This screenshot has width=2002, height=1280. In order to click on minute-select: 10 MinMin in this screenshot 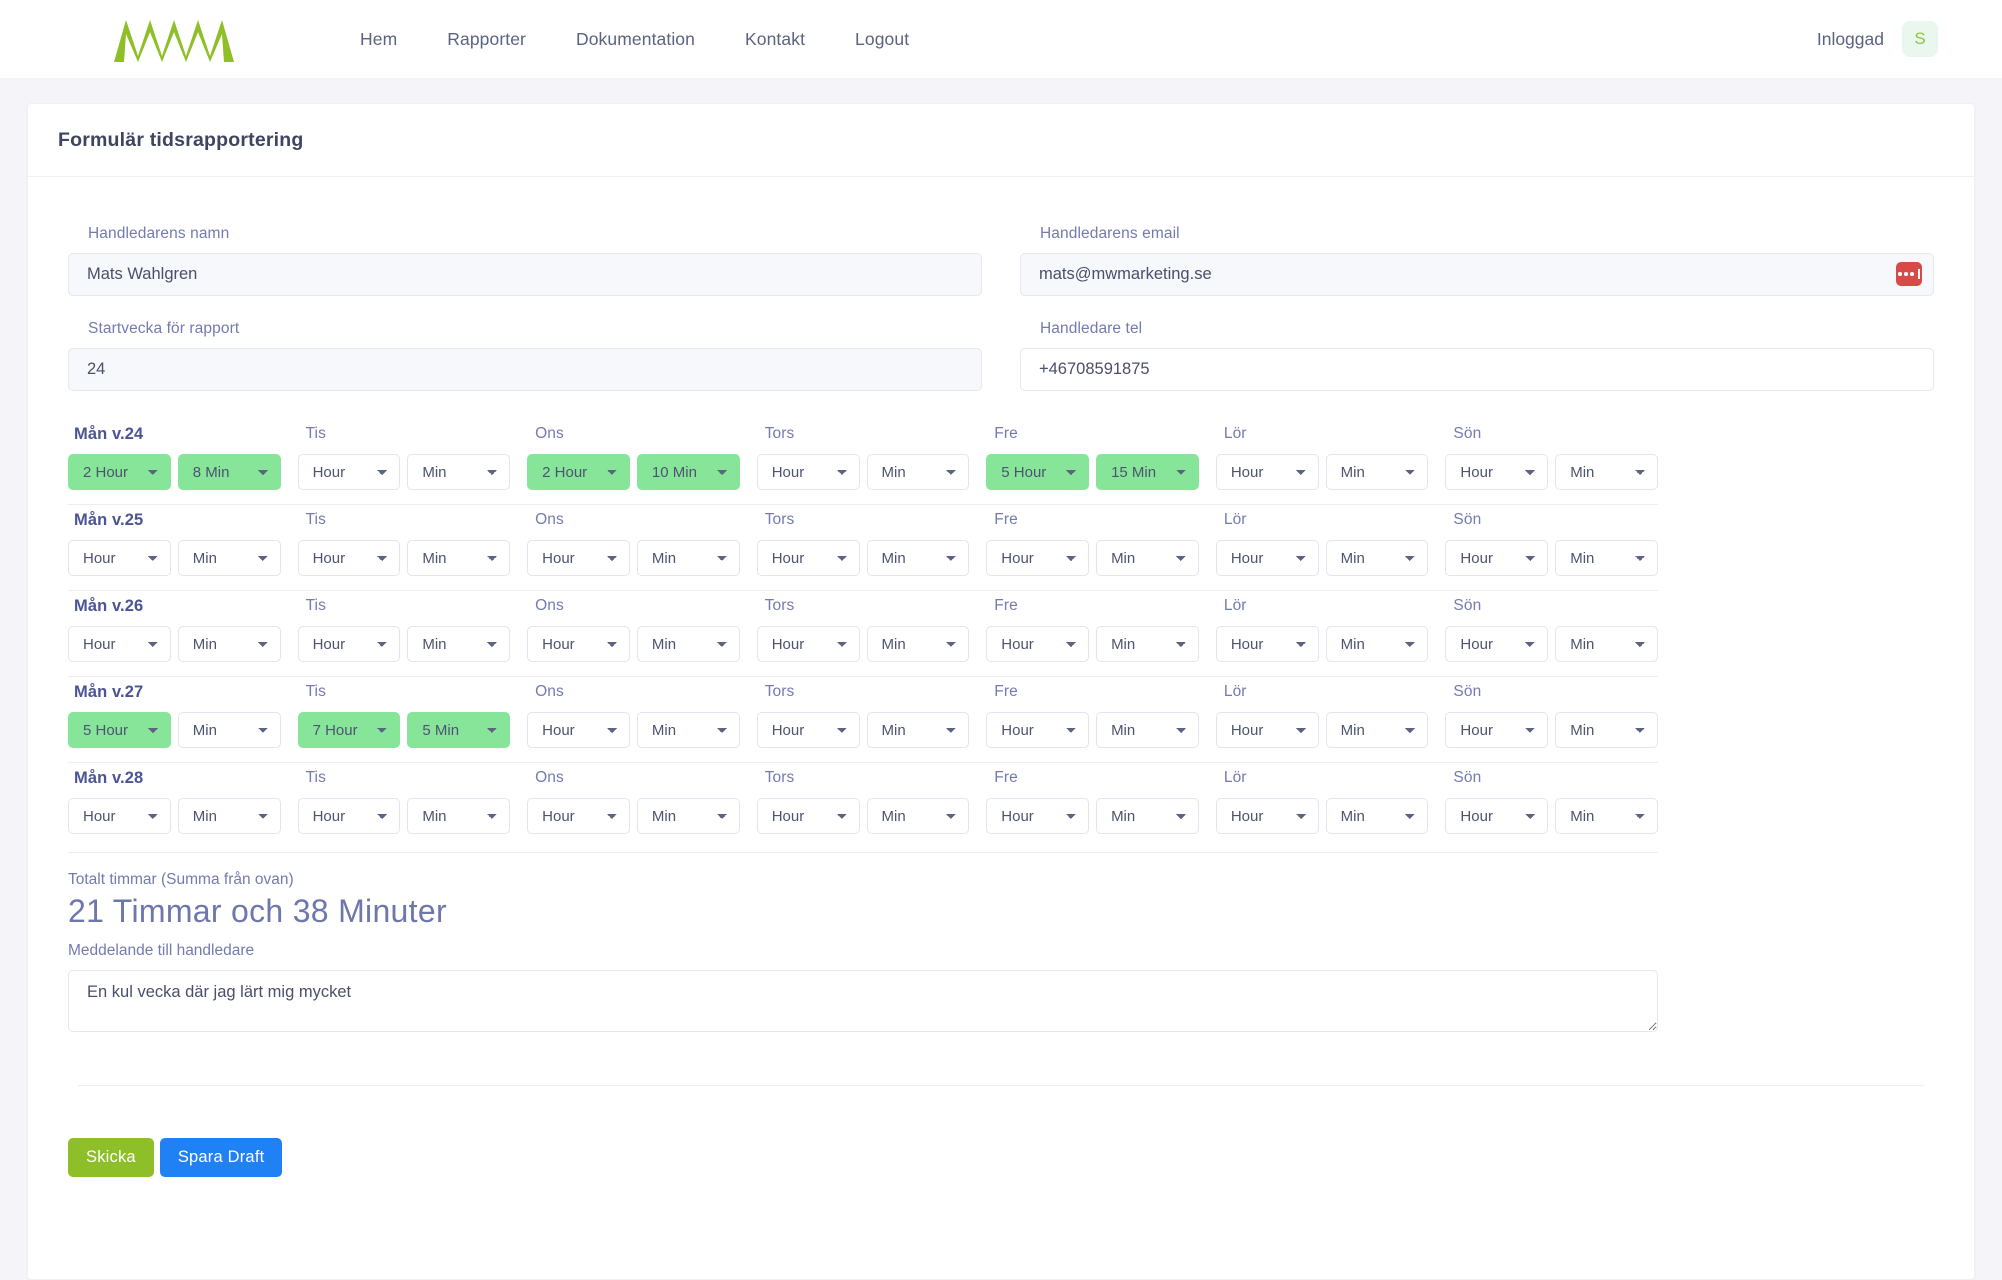, I will do `click(688, 472)`.